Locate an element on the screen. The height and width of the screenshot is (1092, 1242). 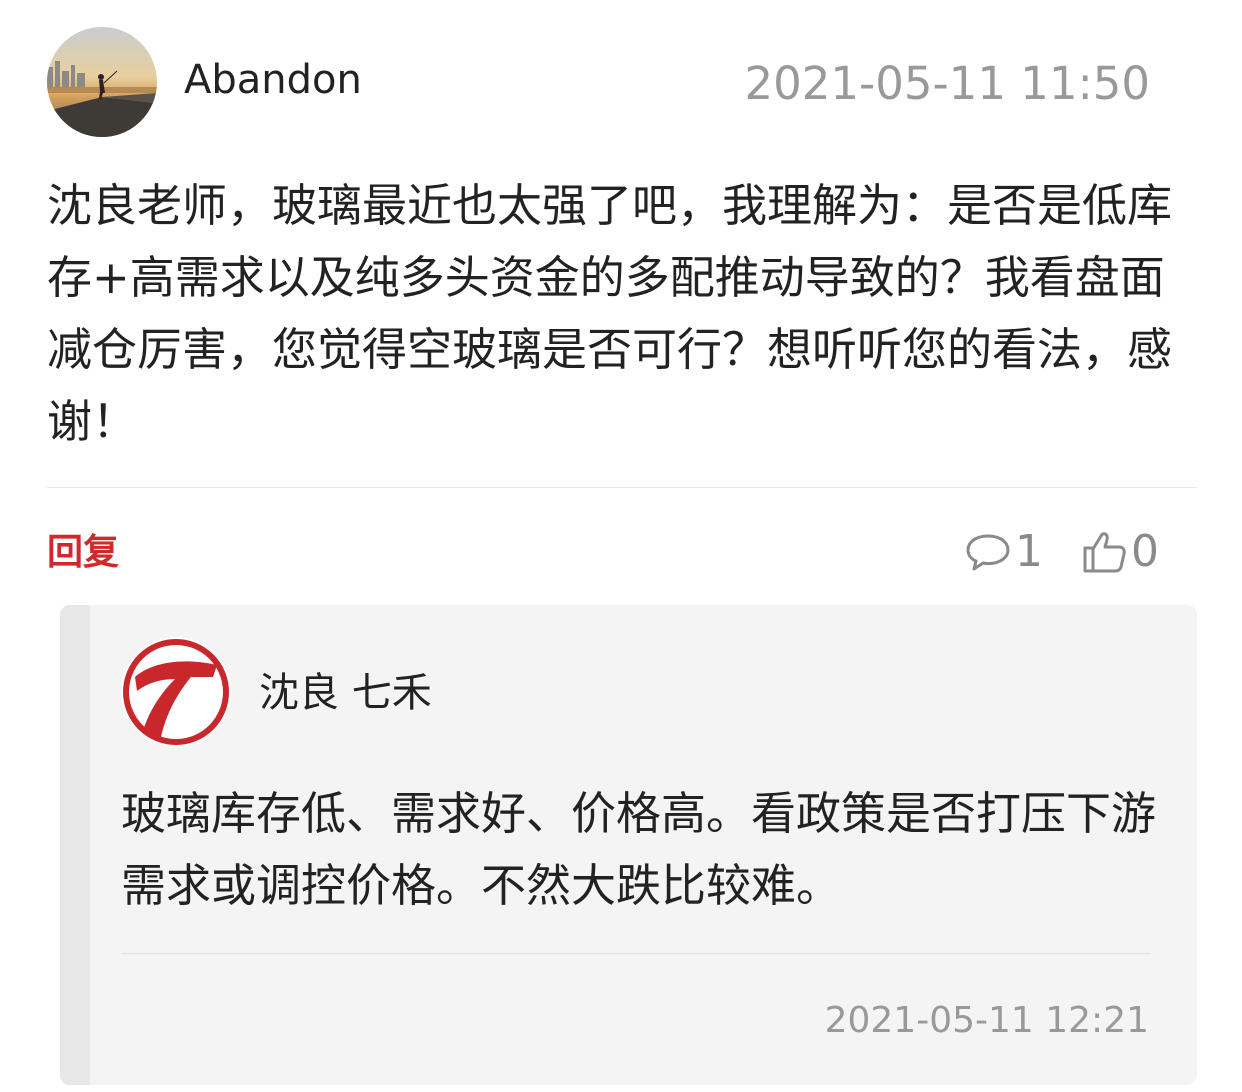
like-count: 0 is located at coordinates (1145, 551).